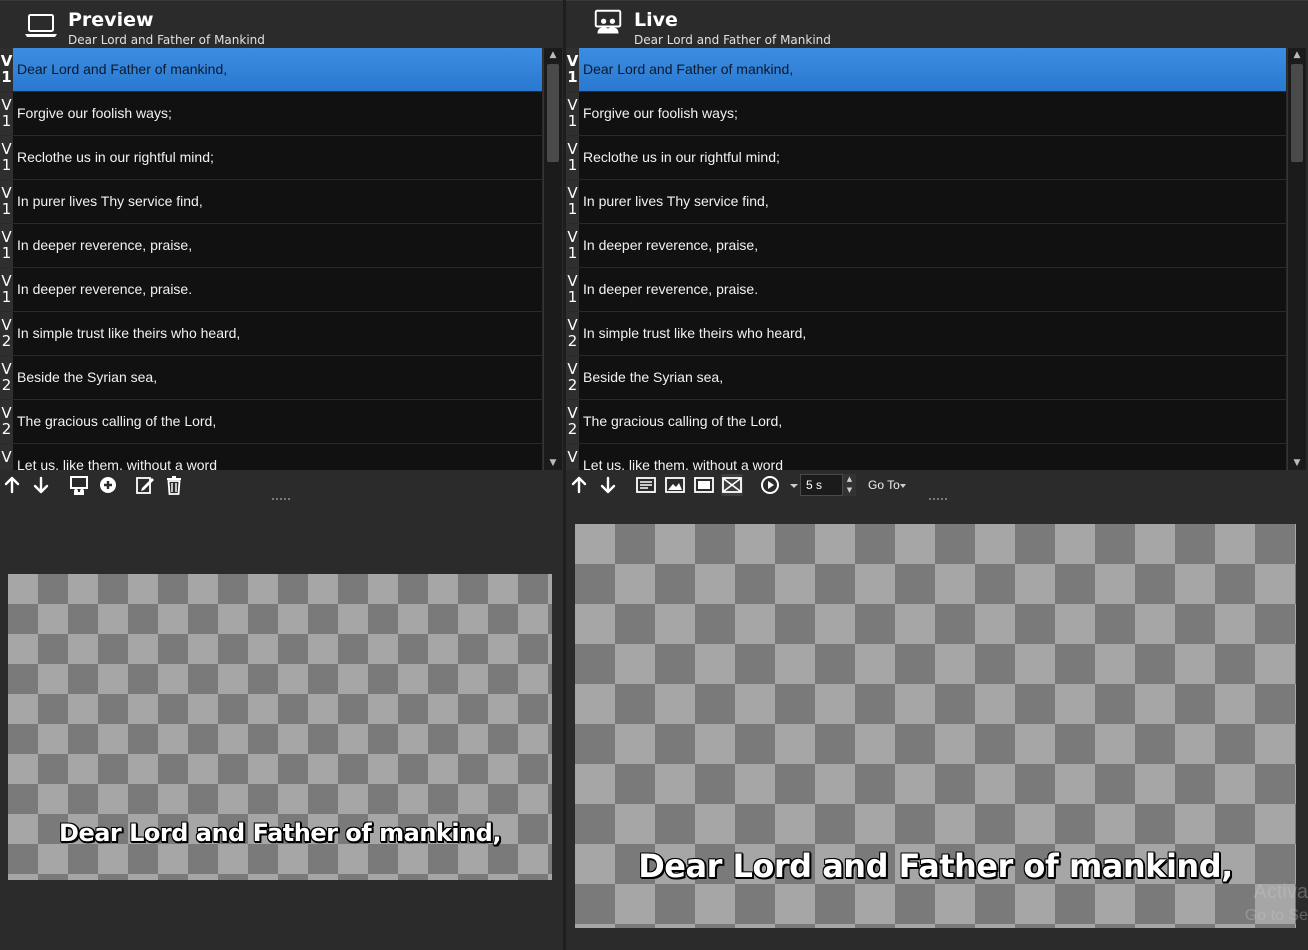  What do you see at coordinates (884, 485) in the screenshot?
I see `goto-dropdown: Go To` at bounding box center [884, 485].